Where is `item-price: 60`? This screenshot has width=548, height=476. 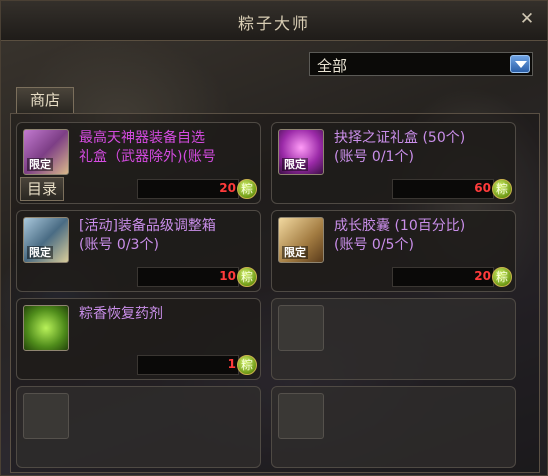
item-price: 60 is located at coordinates (482, 188).